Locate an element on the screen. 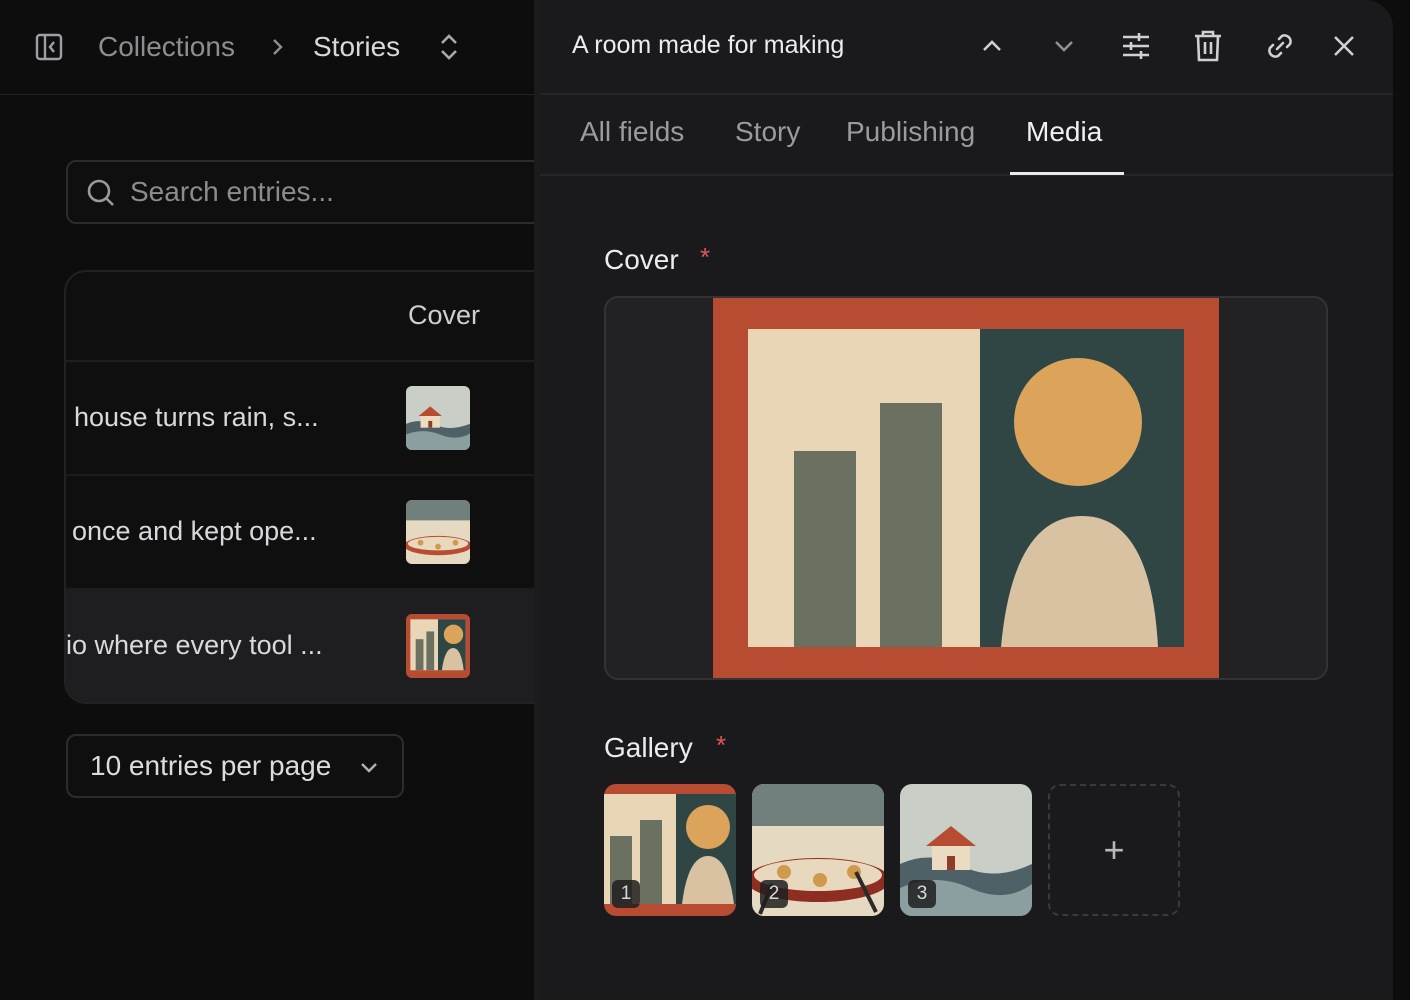 The width and height of the screenshot is (1410, 1000). column-header-cover: Cover is located at coordinates (444, 315).